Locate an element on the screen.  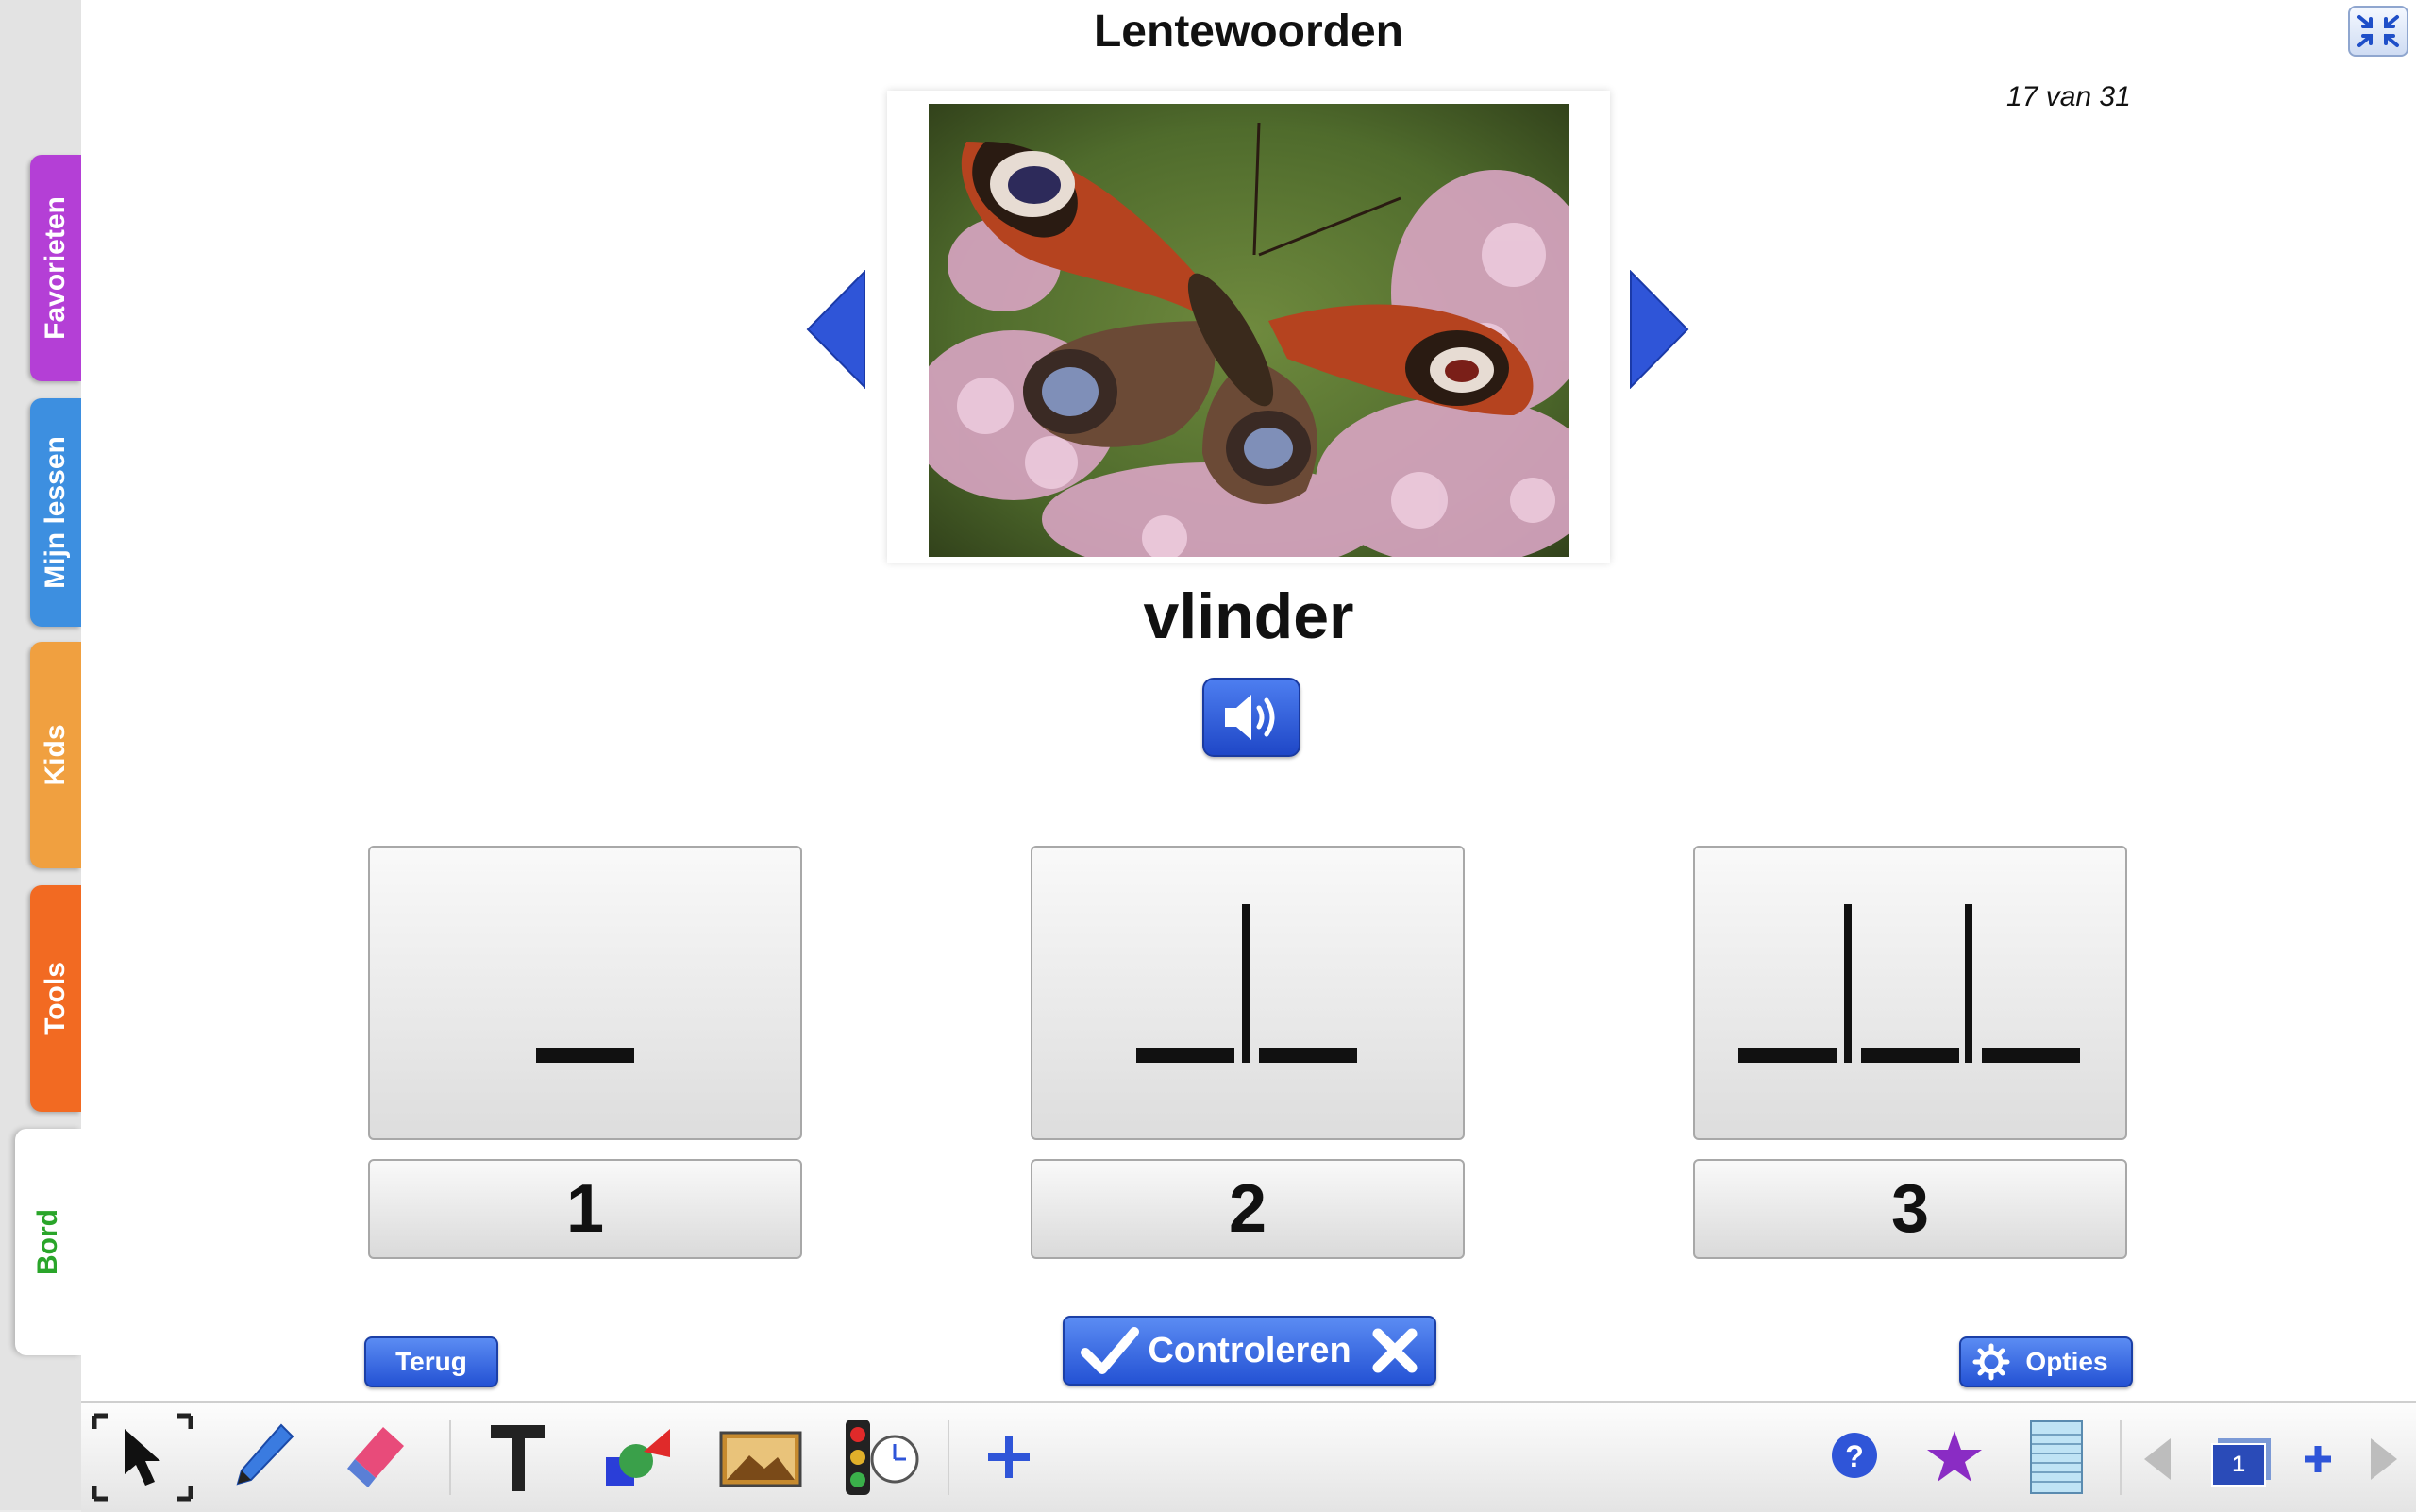
star-icon is located at coordinates (1955, 1456).